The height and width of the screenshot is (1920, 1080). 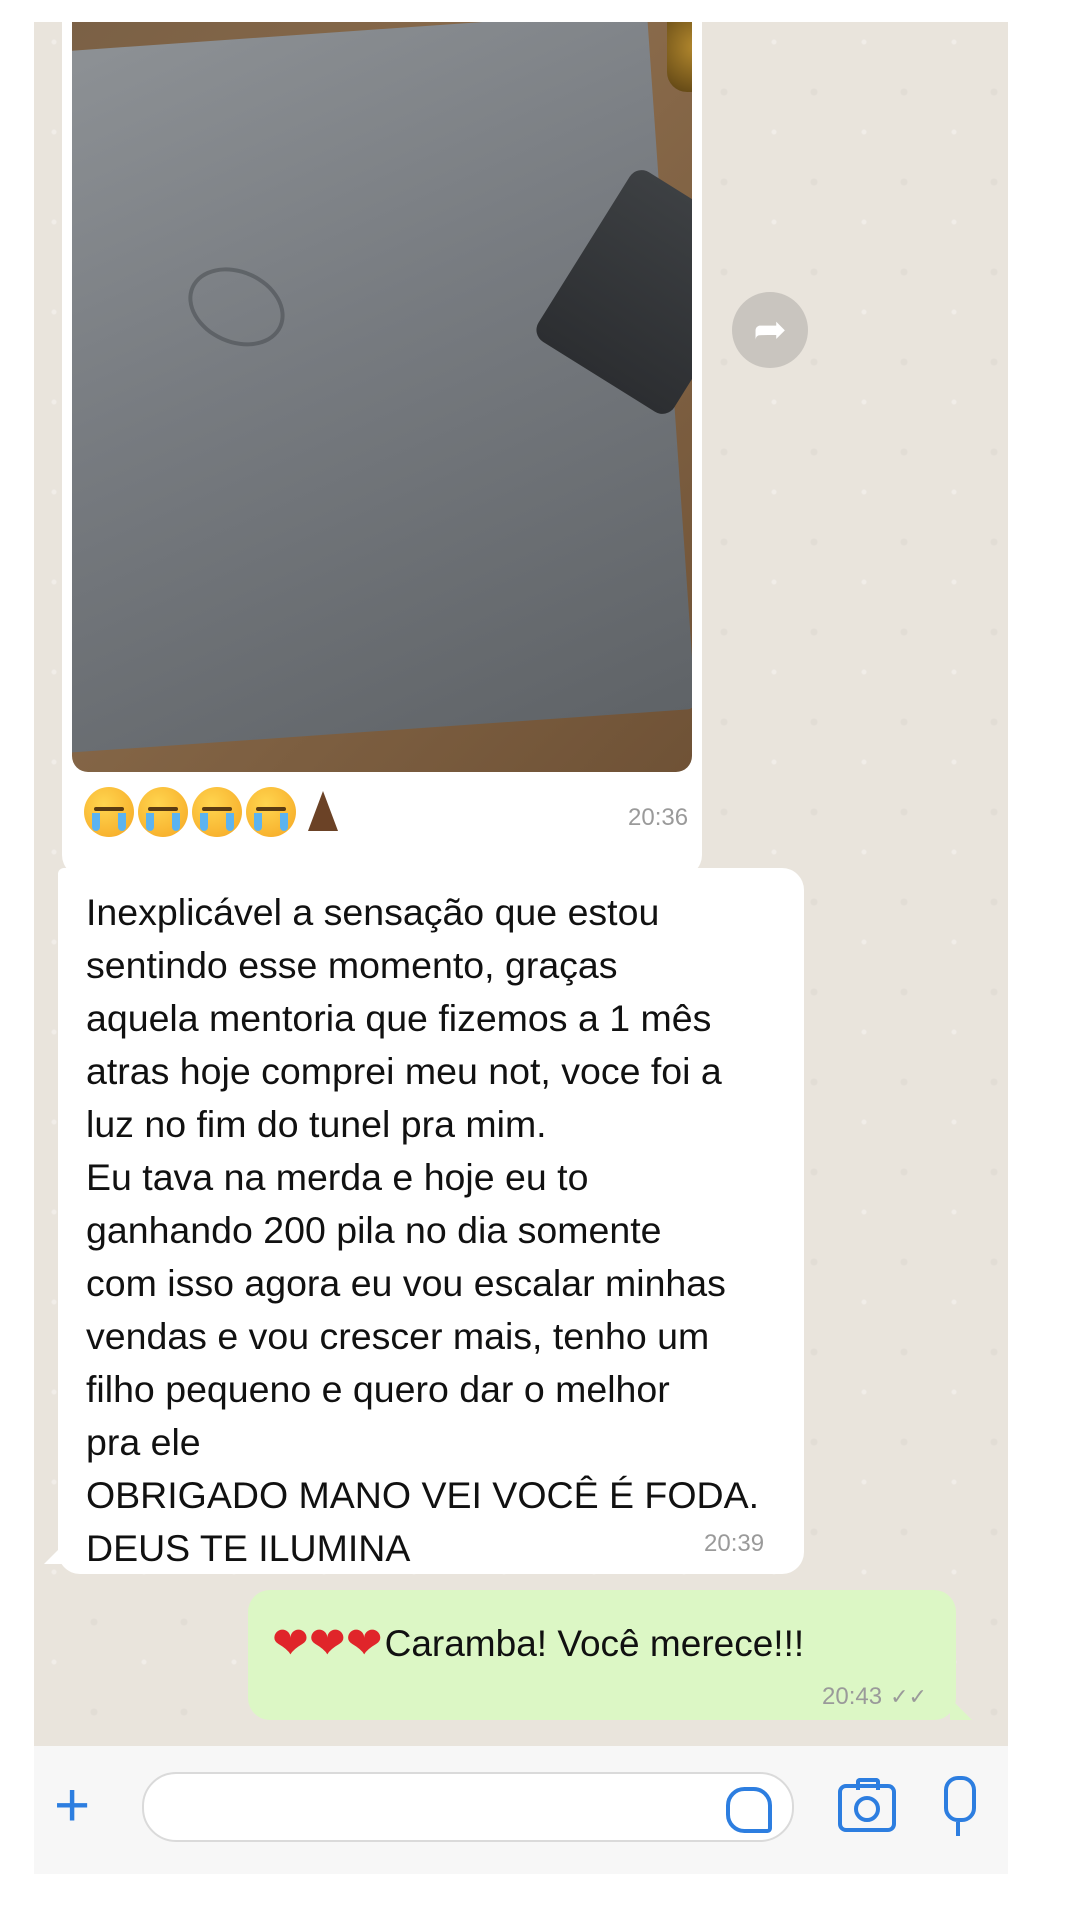 What do you see at coordinates (468, 1807) in the screenshot?
I see `message-input` at bounding box center [468, 1807].